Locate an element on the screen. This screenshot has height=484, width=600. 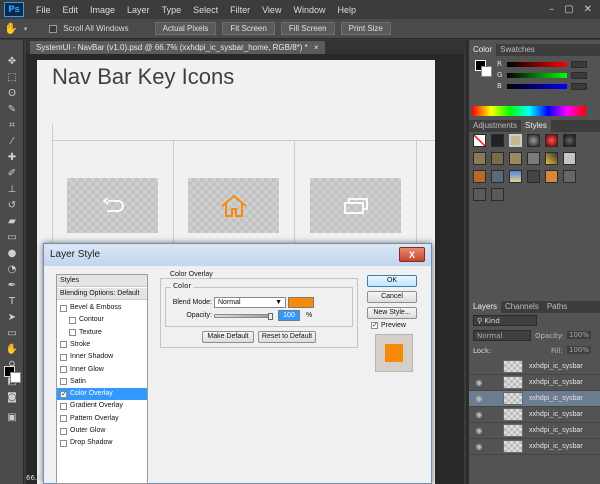
fit-screen-button: Fit Screen is located at coordinates (248, 28).